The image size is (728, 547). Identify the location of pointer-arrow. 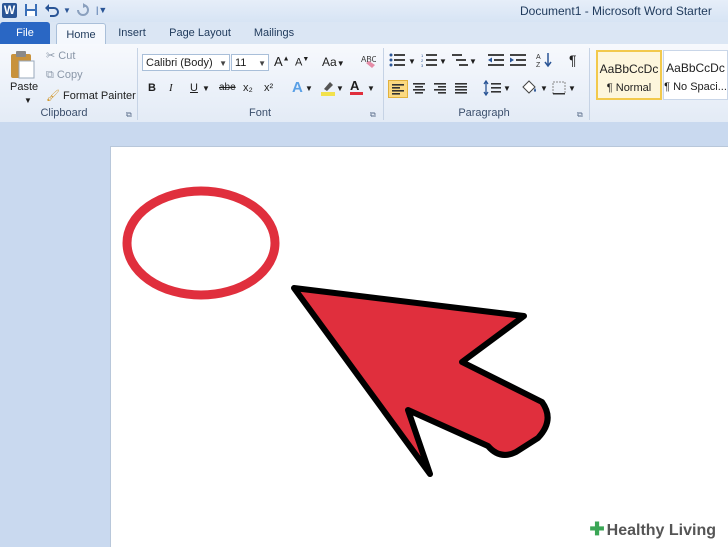
(421, 381).